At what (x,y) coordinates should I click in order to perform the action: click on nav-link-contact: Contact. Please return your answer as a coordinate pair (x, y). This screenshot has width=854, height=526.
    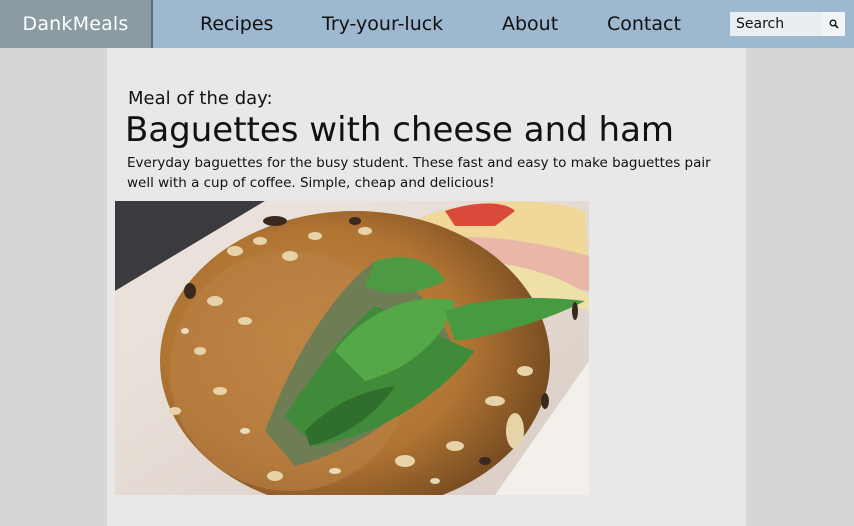
    Looking at the image, I should click on (644, 24).